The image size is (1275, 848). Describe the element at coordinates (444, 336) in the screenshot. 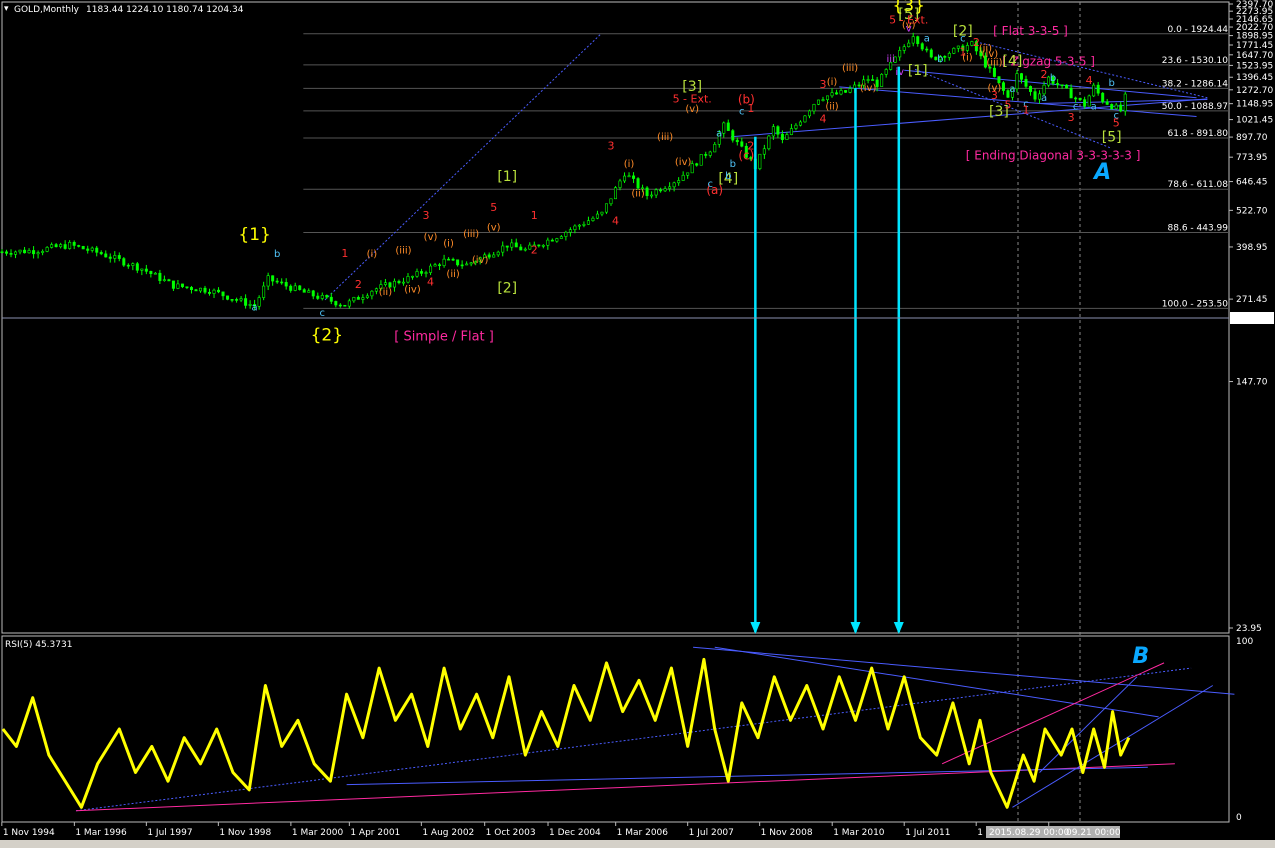

I see `wave-label: [ Simple / Flat ]` at that location.